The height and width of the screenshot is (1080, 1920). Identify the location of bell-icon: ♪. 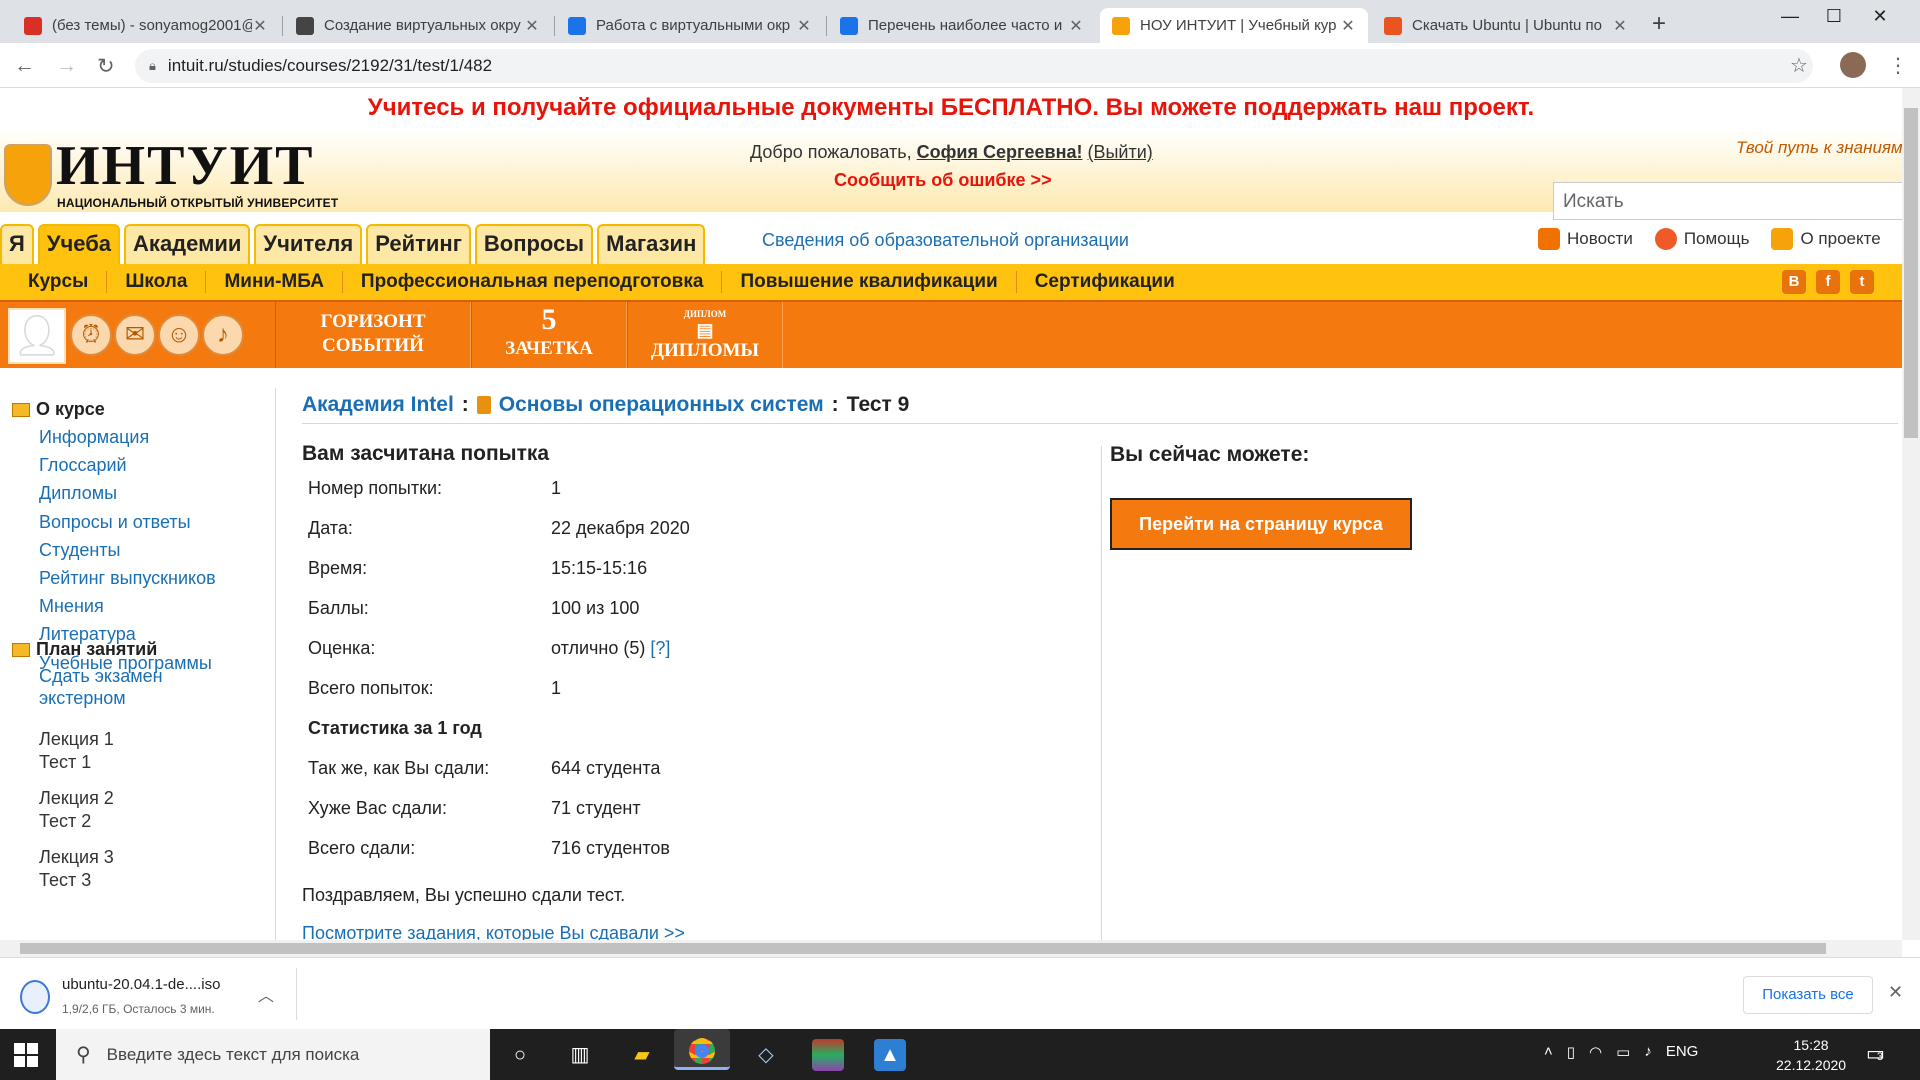
(223, 335).